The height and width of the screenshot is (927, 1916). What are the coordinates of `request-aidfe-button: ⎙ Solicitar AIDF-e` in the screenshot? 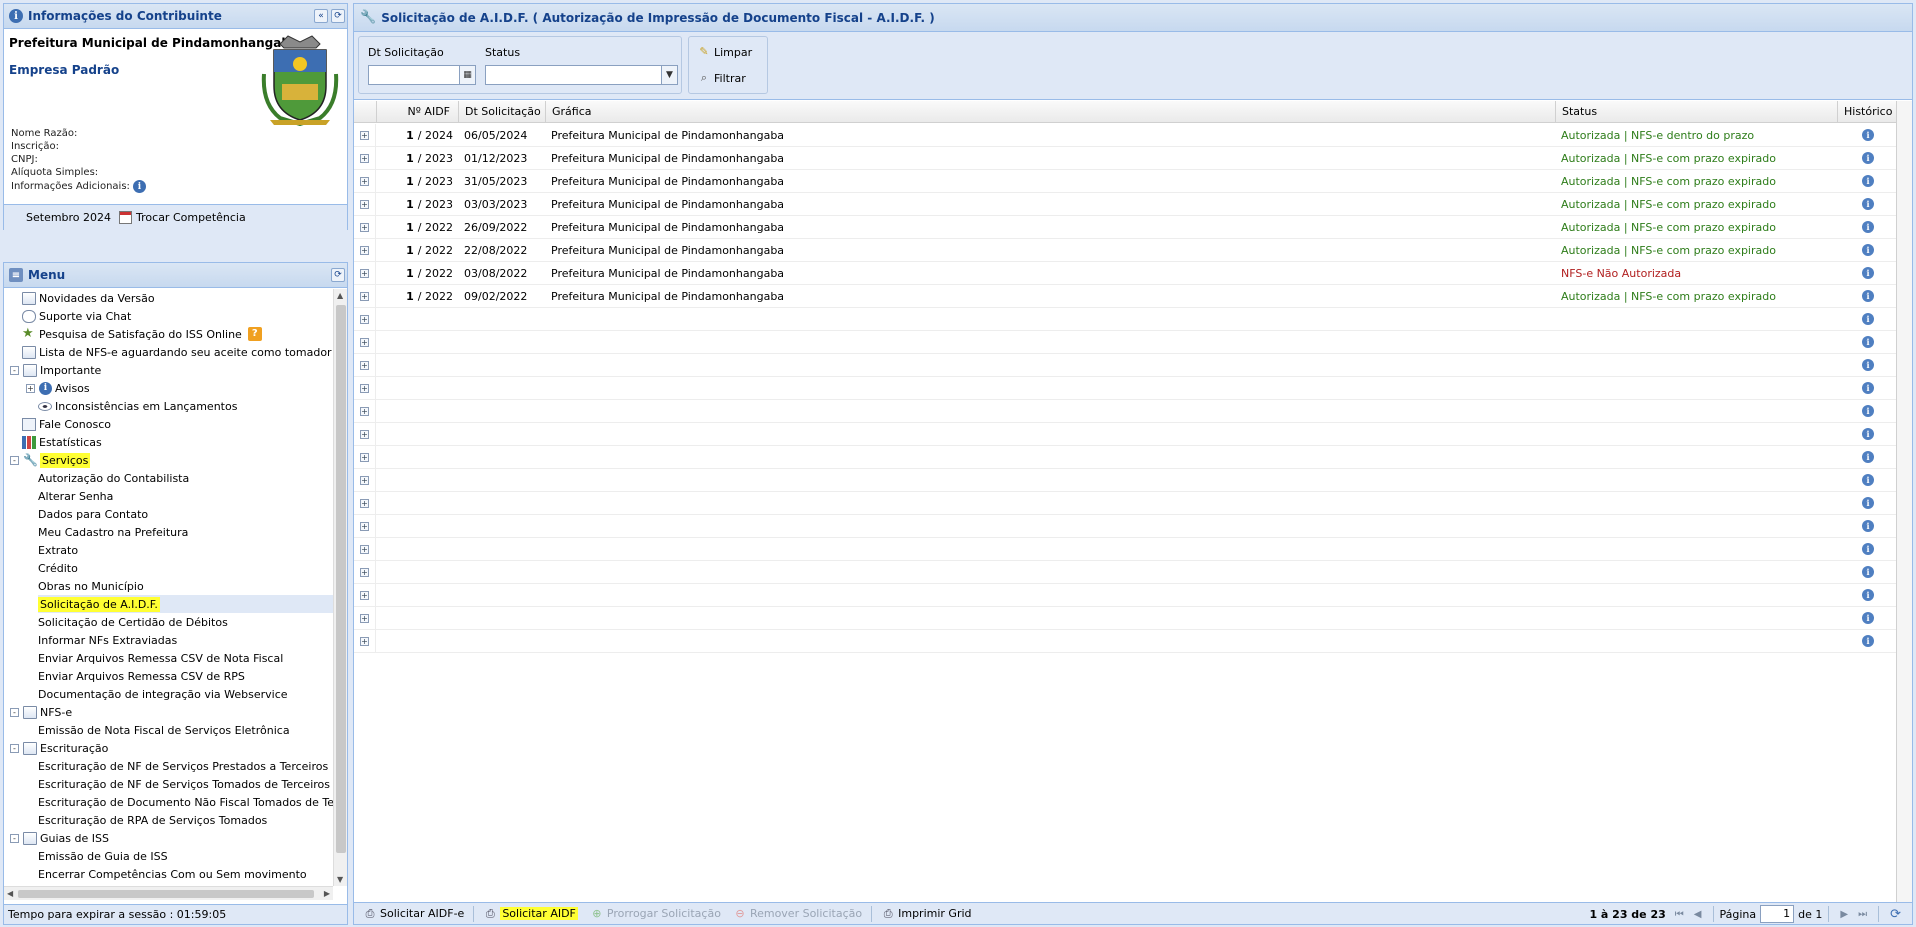 It's located at (413, 913).